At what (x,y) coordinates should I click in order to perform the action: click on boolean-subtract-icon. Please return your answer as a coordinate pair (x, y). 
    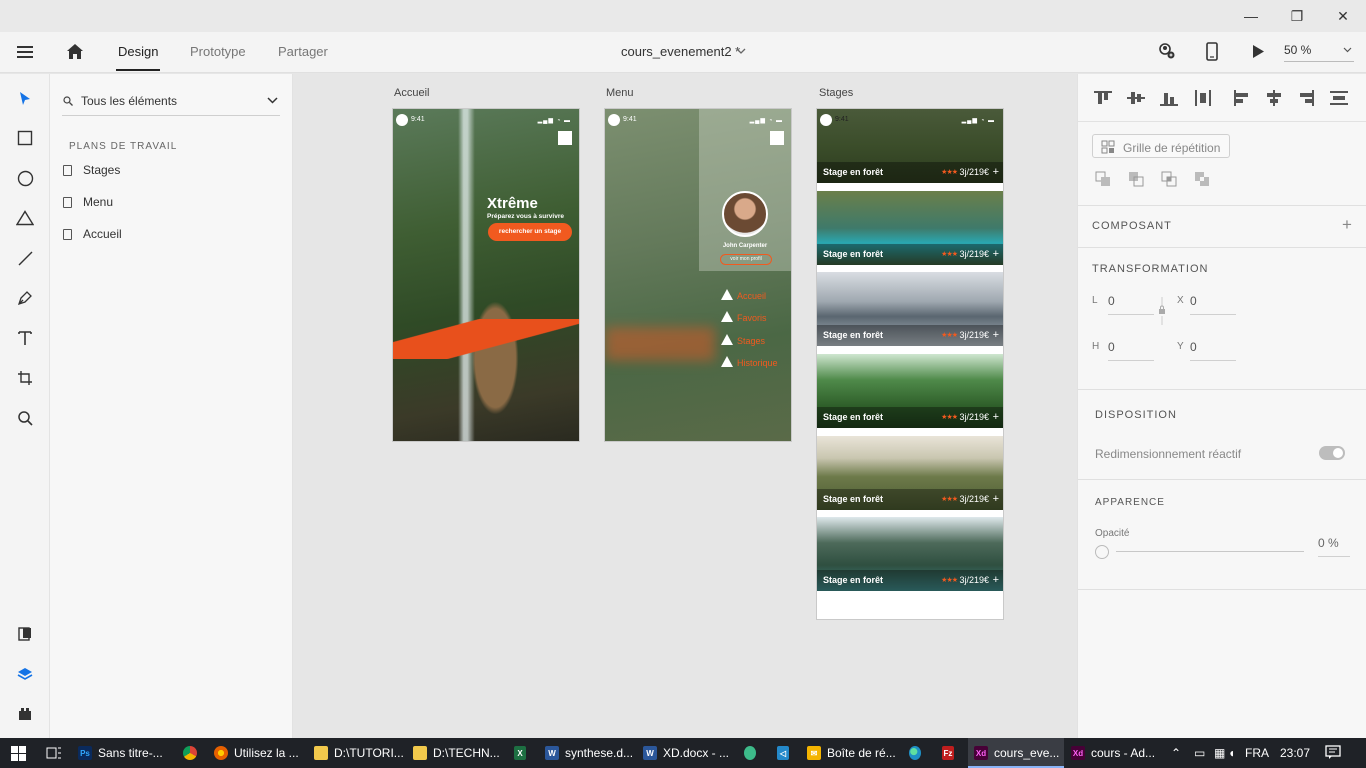
    Looking at the image, I should click on (1136, 179).